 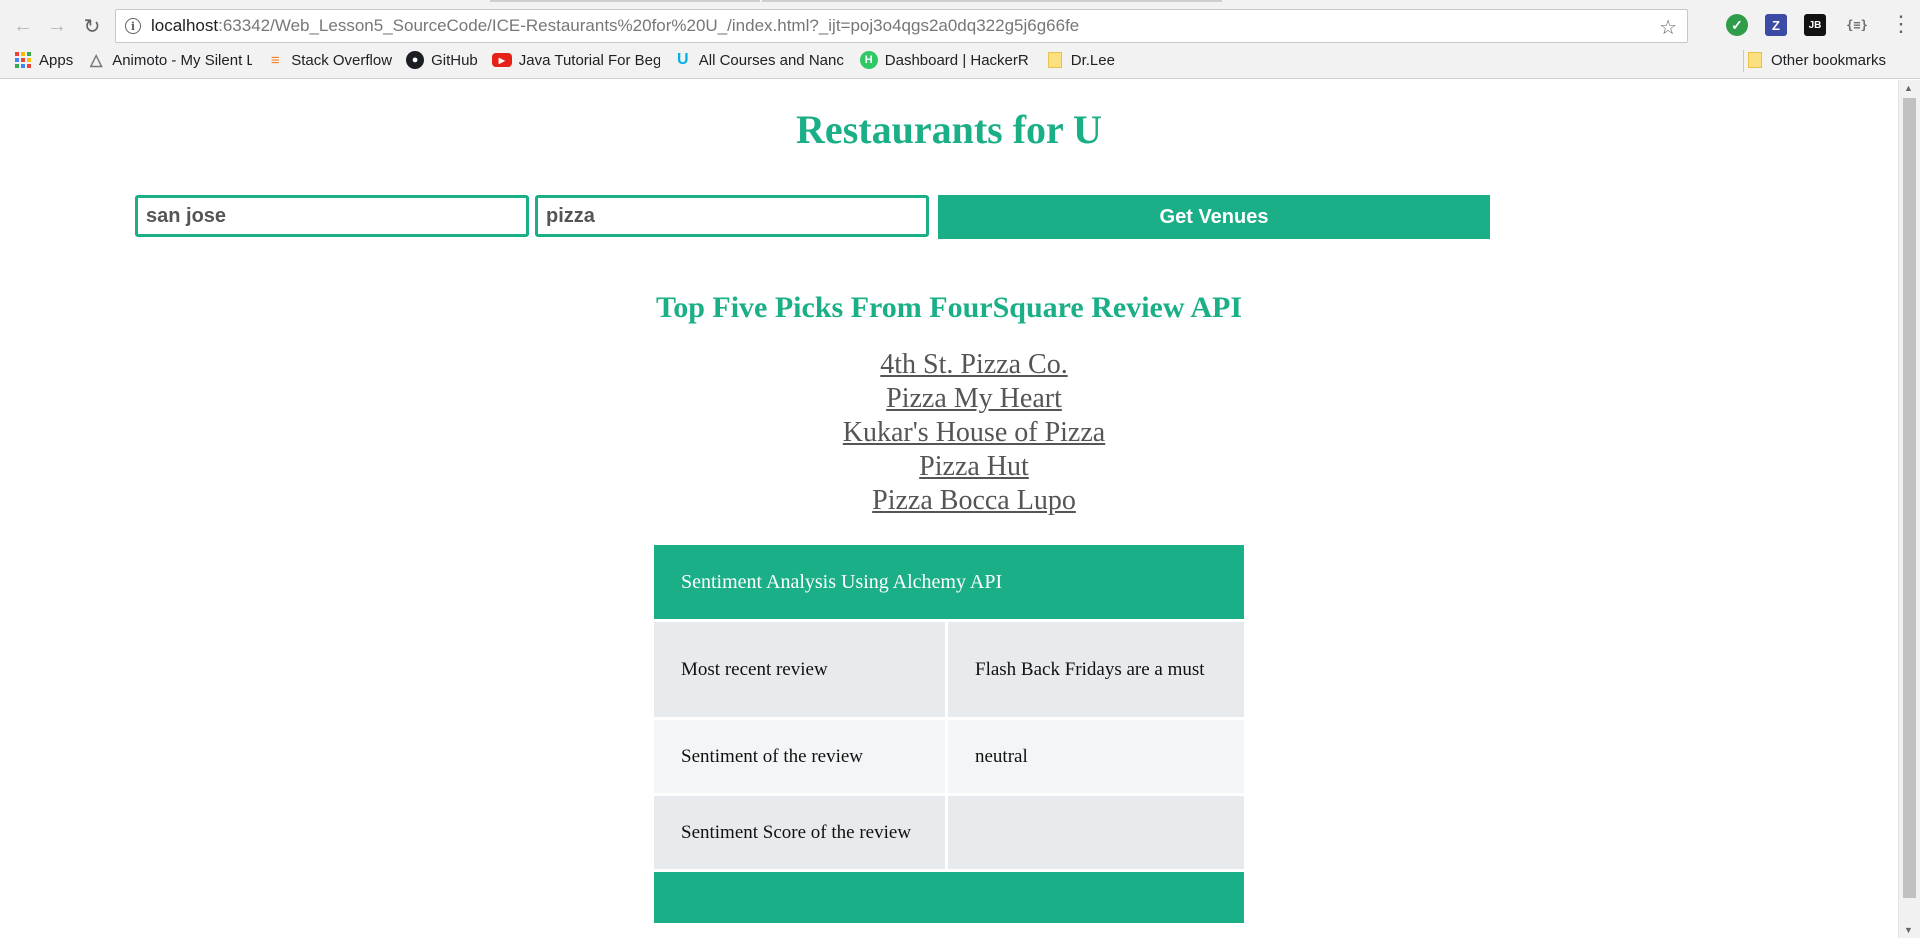 What do you see at coordinates (133, 26) in the screenshot?
I see `site-info-icon: i` at bounding box center [133, 26].